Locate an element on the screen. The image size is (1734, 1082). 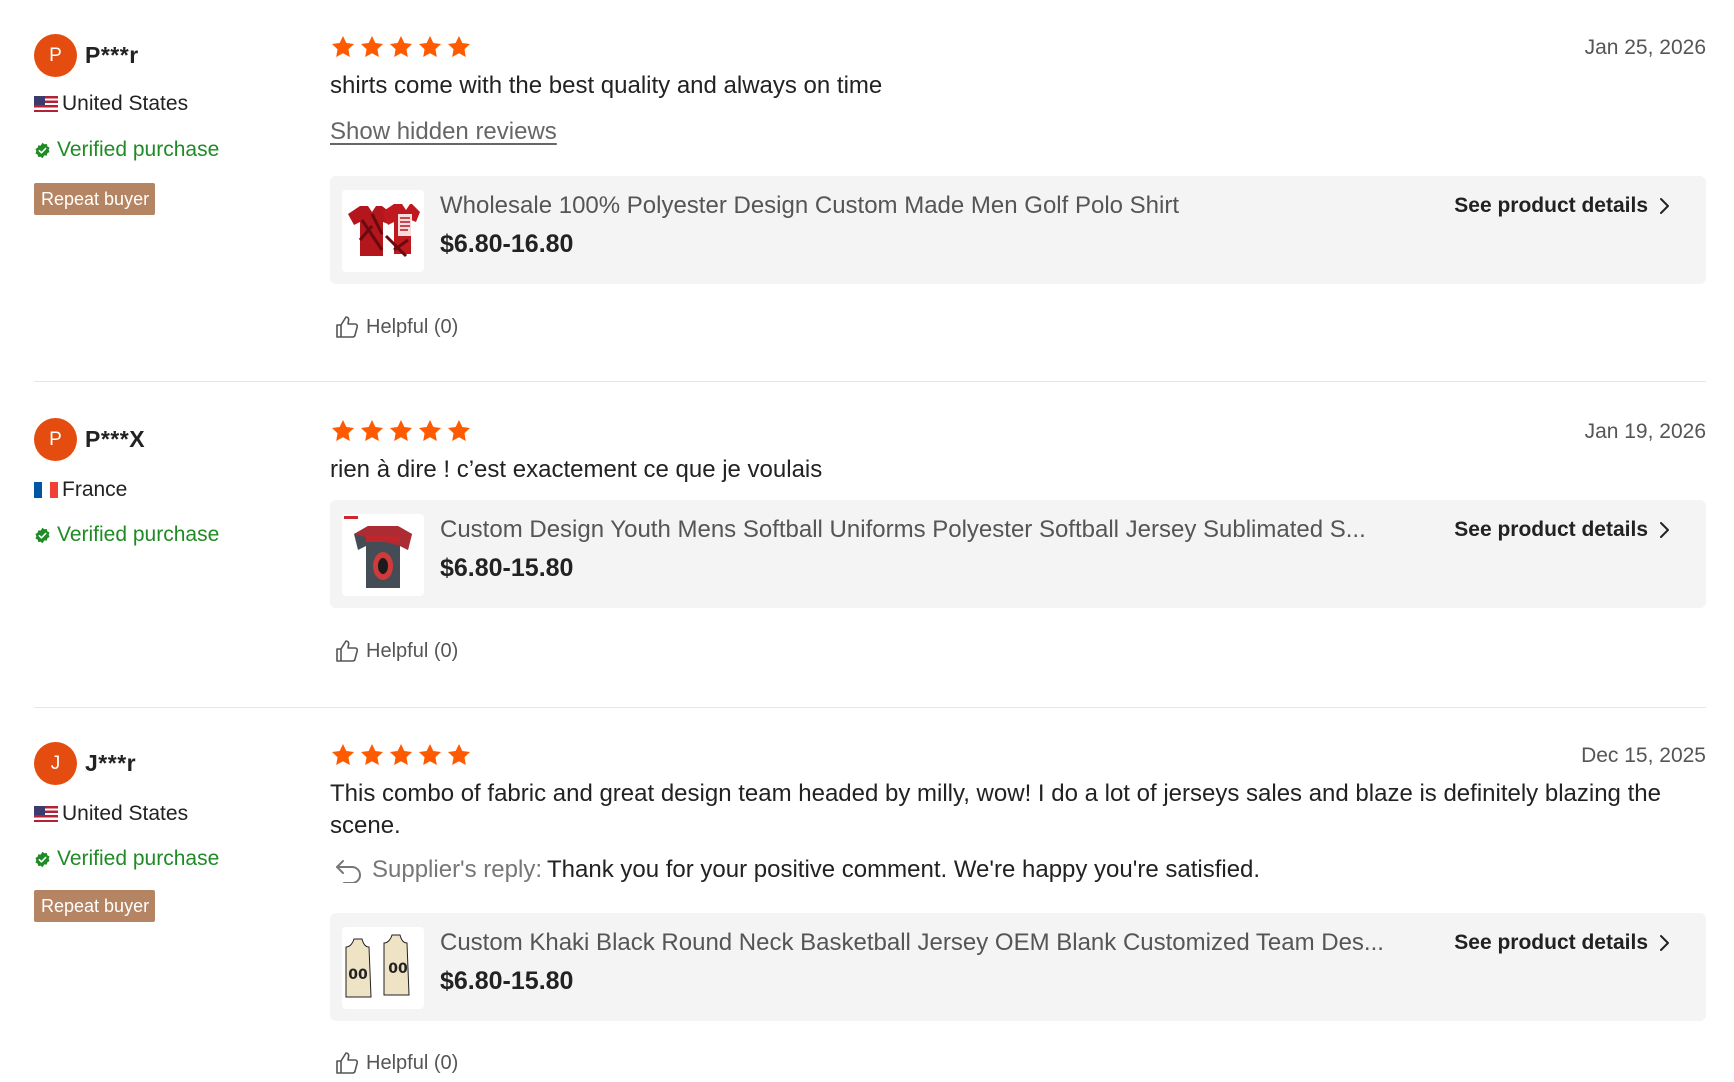
avatar: J is located at coordinates (55, 763).